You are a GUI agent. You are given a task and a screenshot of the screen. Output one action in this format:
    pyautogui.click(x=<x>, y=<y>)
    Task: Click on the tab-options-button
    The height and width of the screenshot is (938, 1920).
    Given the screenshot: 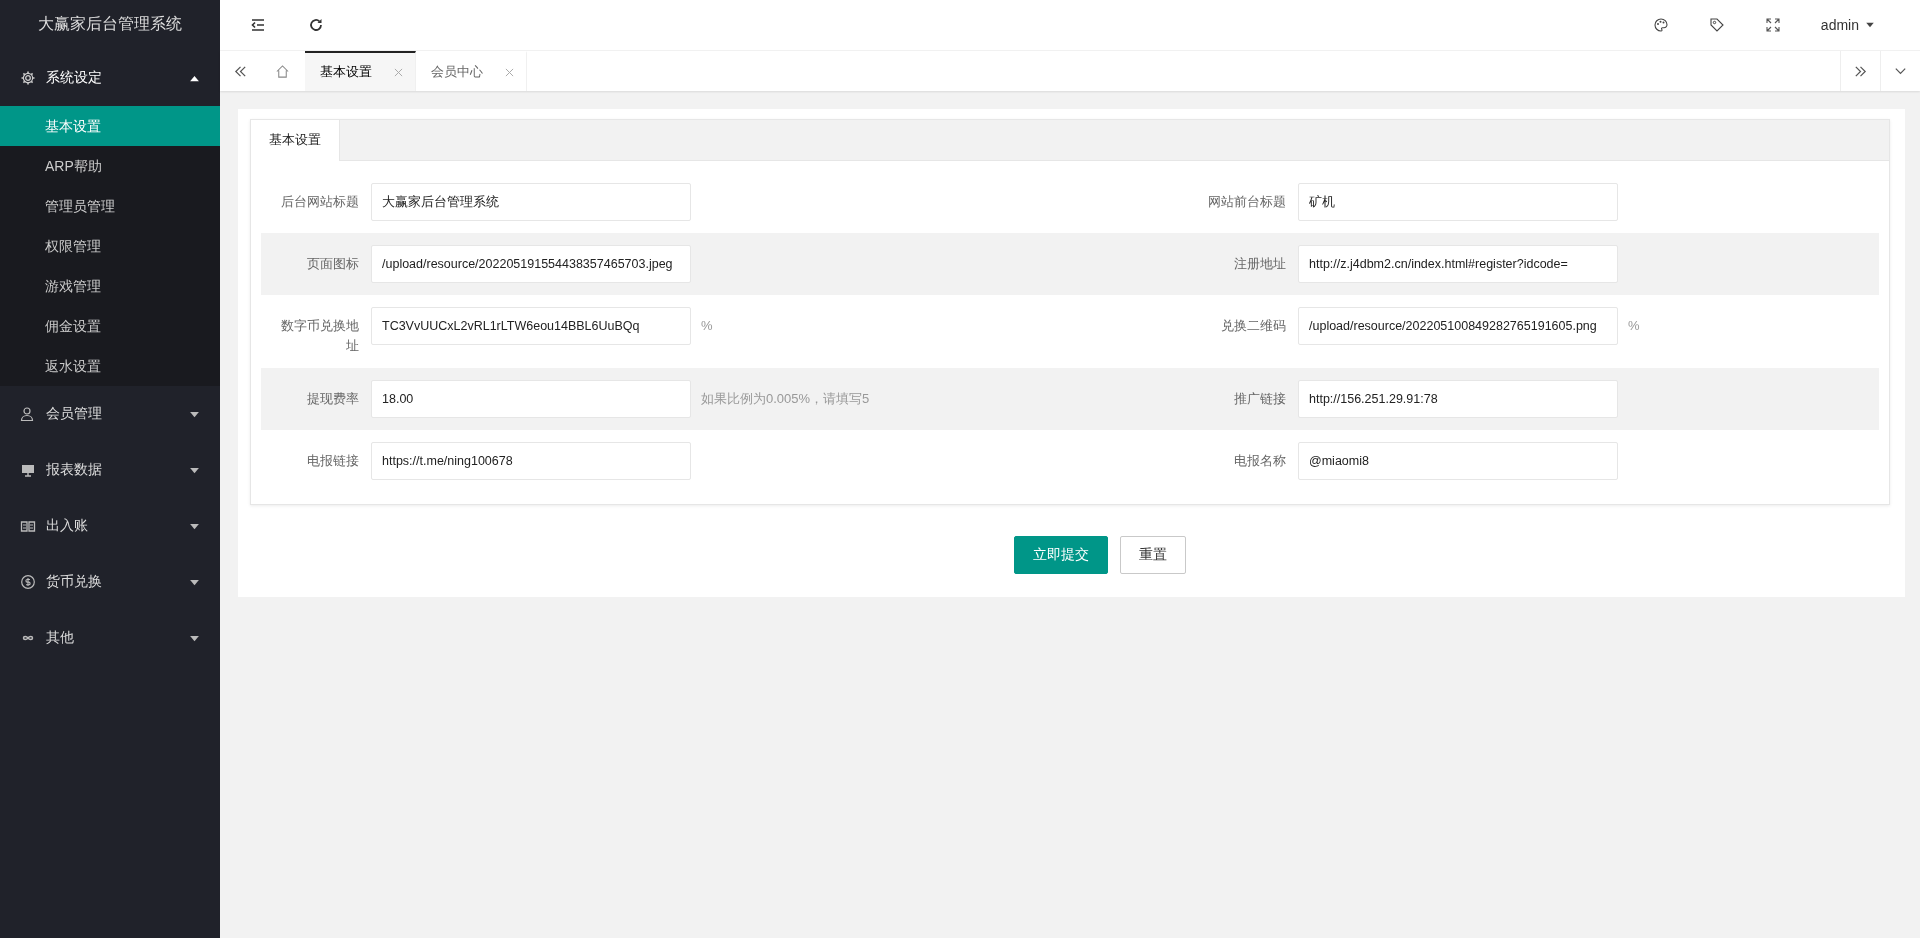 What is the action you would take?
    pyautogui.click(x=1900, y=71)
    